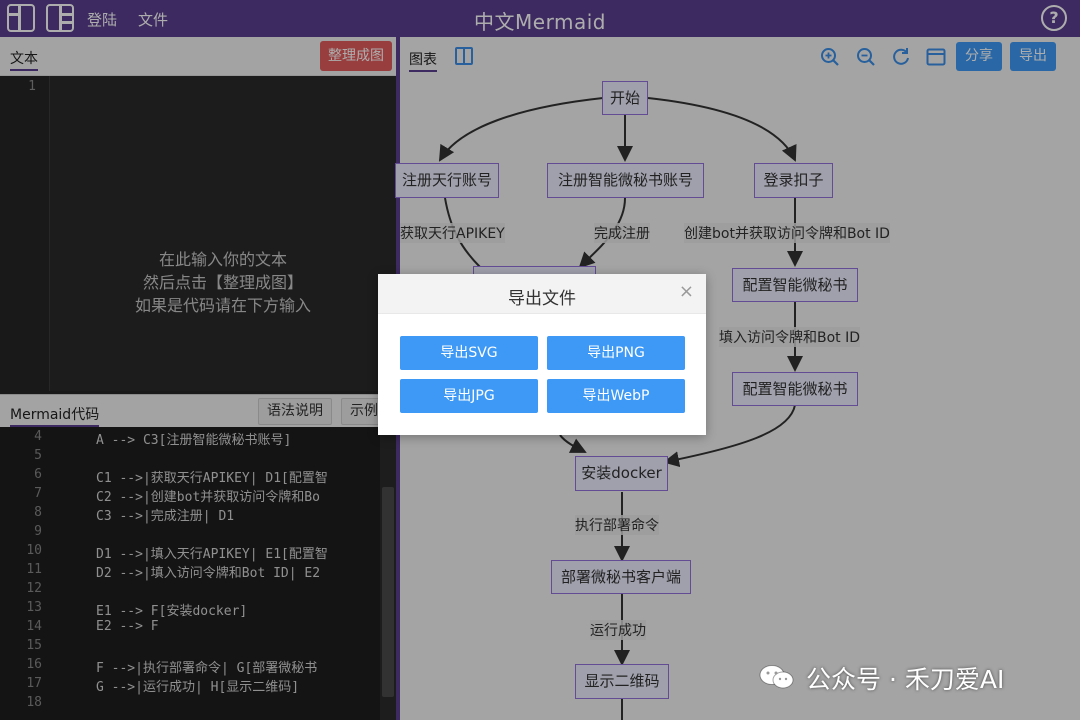  I want to click on export-svg-button: 导出SVG, so click(469, 353).